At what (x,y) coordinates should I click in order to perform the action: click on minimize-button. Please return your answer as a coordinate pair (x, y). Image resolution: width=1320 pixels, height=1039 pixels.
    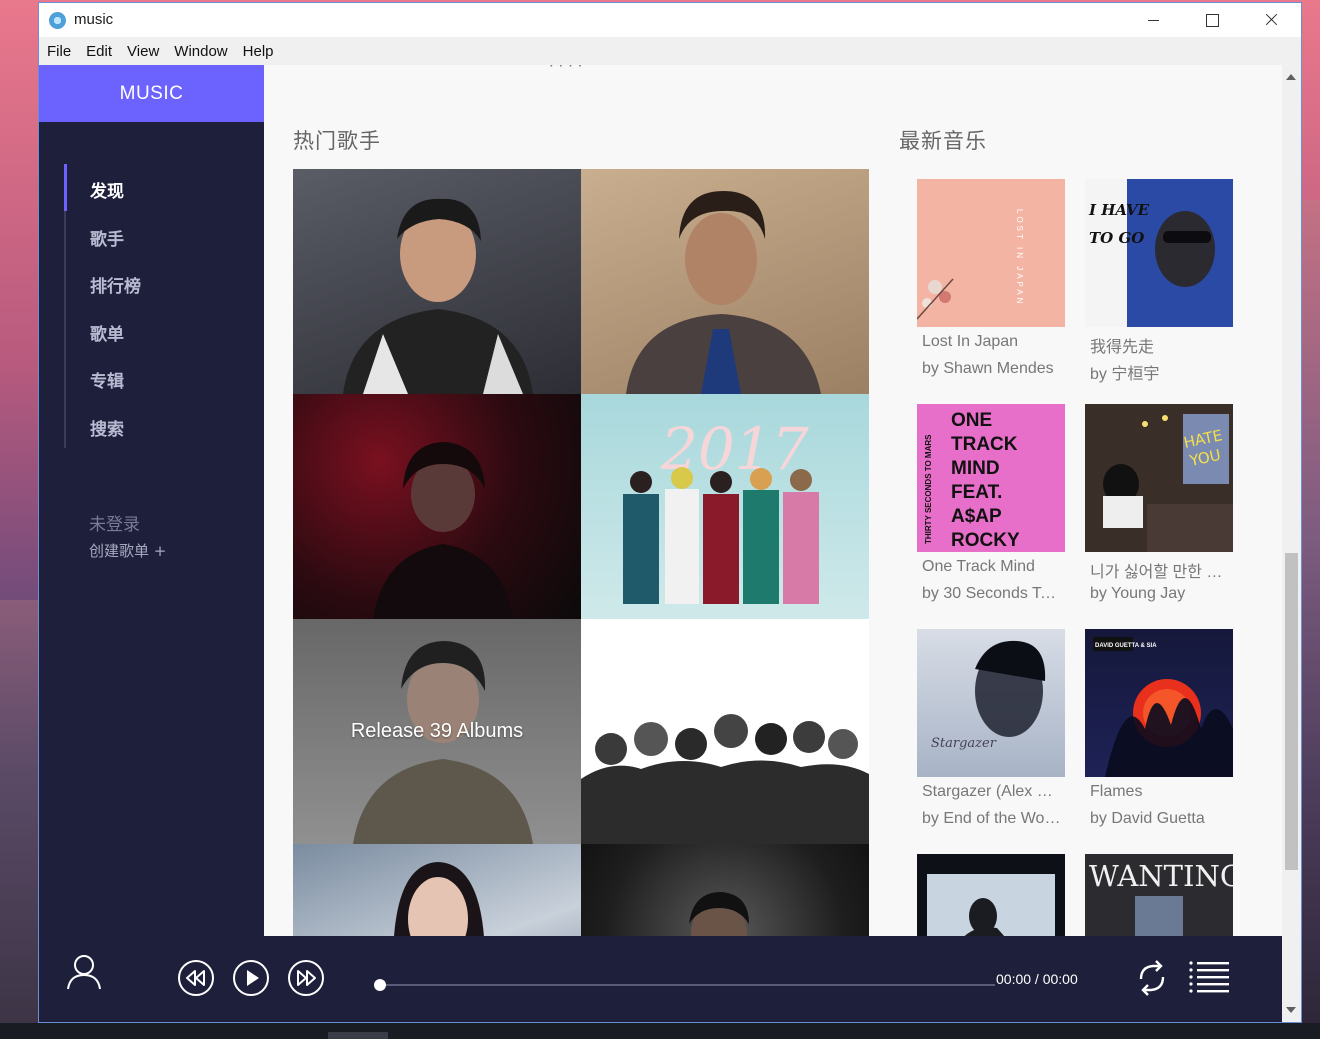
    Looking at the image, I should click on (1154, 20).